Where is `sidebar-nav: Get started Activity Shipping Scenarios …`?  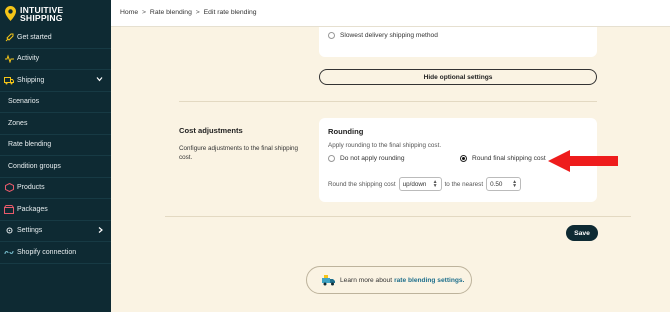
sidebar-nav: Get started Activity Shipping Scenarios … is located at coordinates (55, 145).